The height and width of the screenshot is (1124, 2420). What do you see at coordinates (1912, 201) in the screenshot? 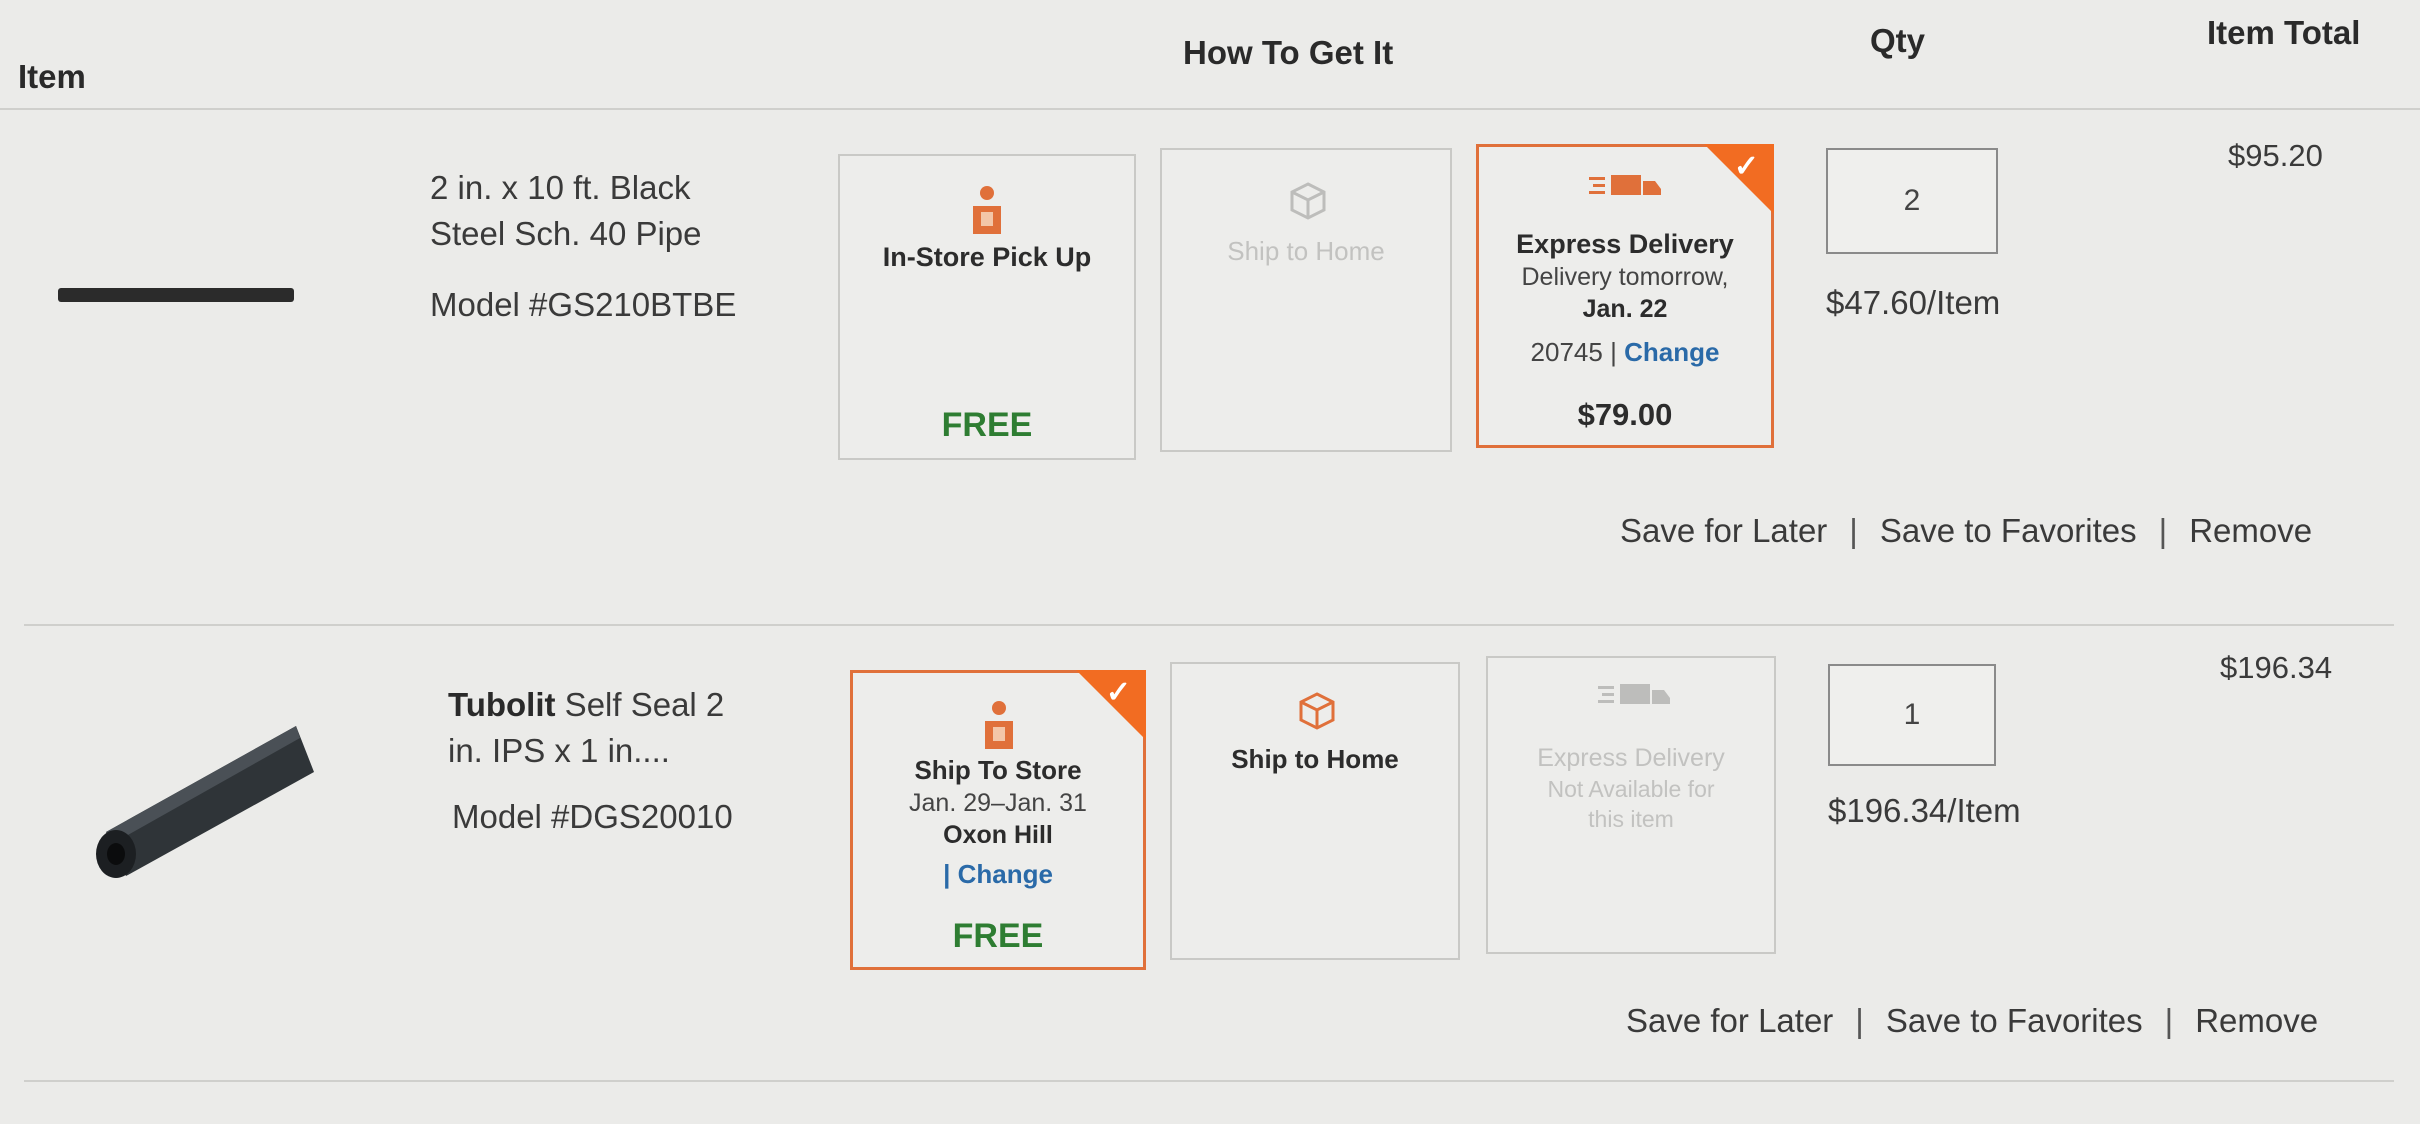
I see `quantity-input: 2` at bounding box center [1912, 201].